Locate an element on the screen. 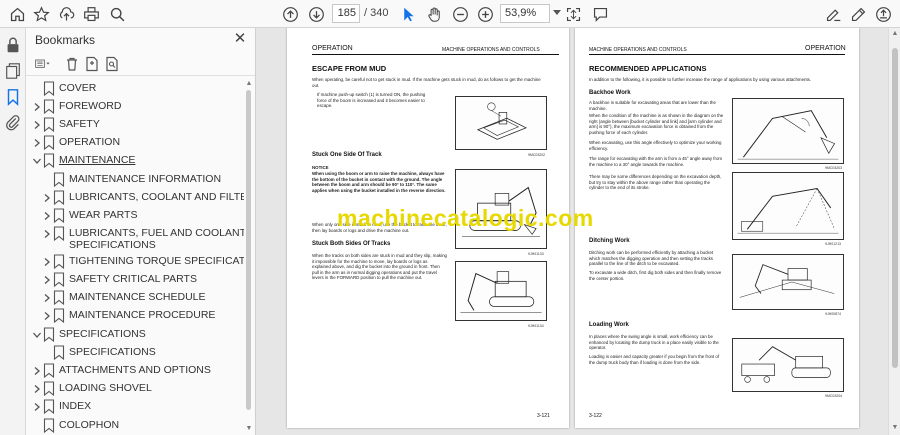 The image size is (900, 435). bookmark-maintenance: MAINTENANCE is located at coordinates (135, 161).